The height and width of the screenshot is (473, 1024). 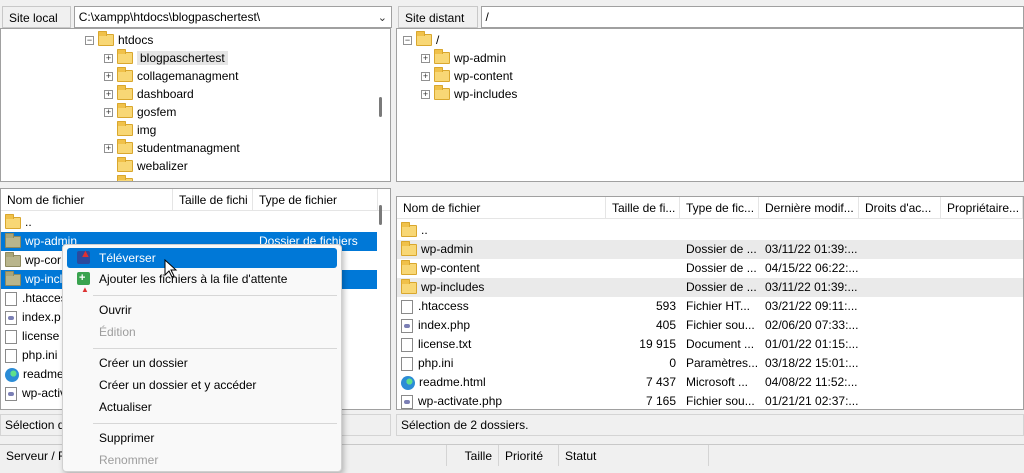 What do you see at coordinates (165, 94) in the screenshot?
I see `tree-item-label: dashboard` at bounding box center [165, 94].